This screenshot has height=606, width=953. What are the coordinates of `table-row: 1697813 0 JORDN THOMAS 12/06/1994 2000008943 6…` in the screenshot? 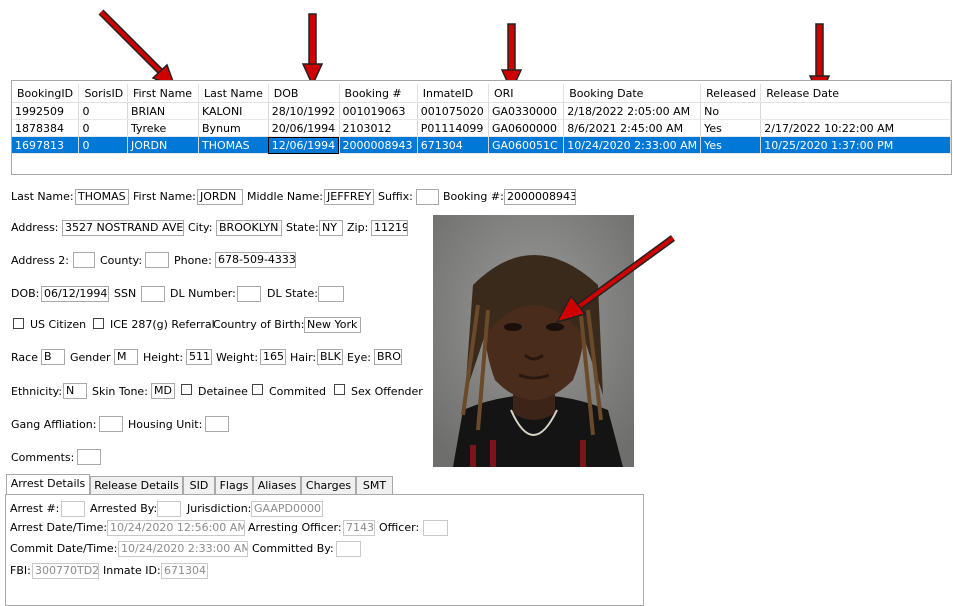 It's located at (481, 145).